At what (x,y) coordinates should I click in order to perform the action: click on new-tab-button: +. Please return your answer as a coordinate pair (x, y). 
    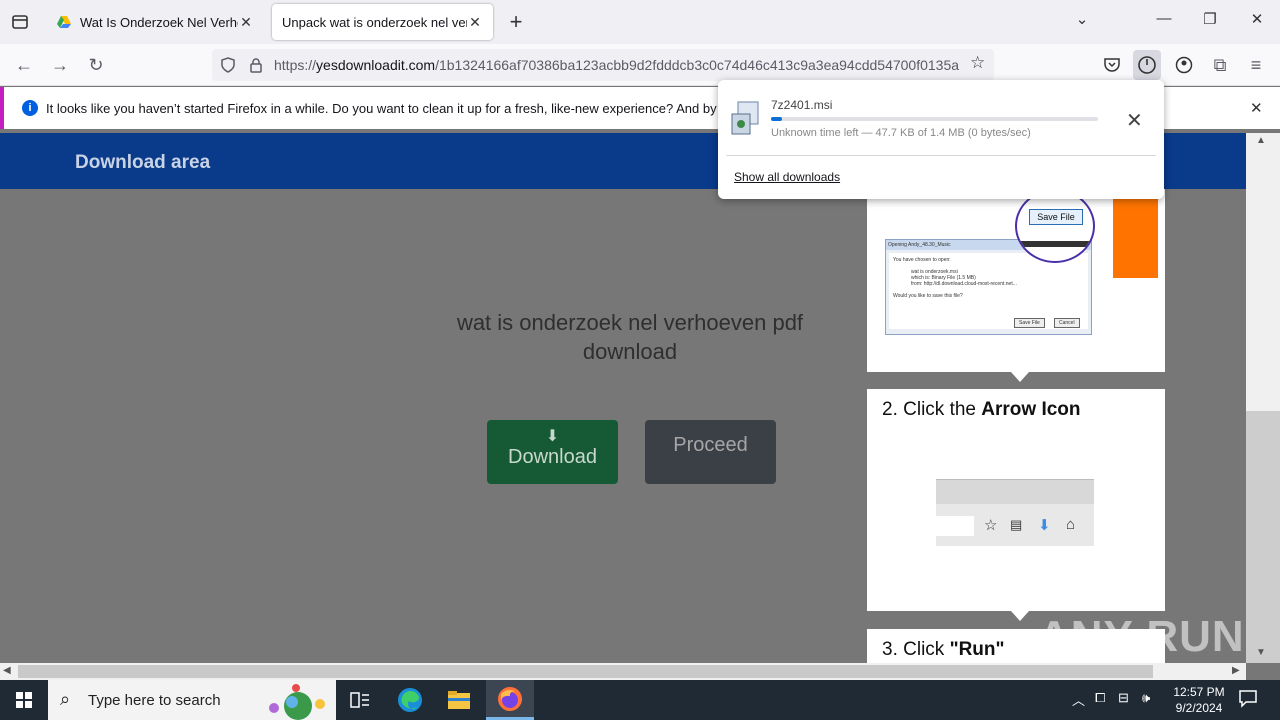
    Looking at the image, I should click on (516, 22).